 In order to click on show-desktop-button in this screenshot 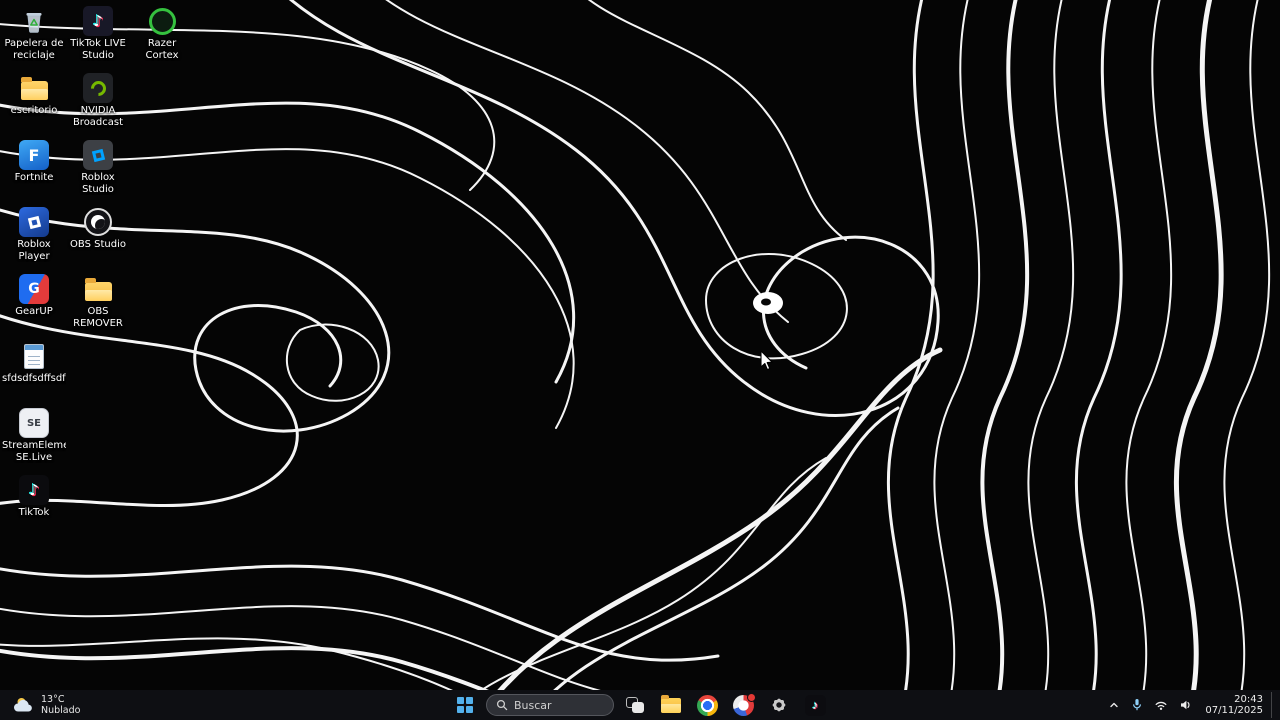, I will do `click(1273, 705)`.